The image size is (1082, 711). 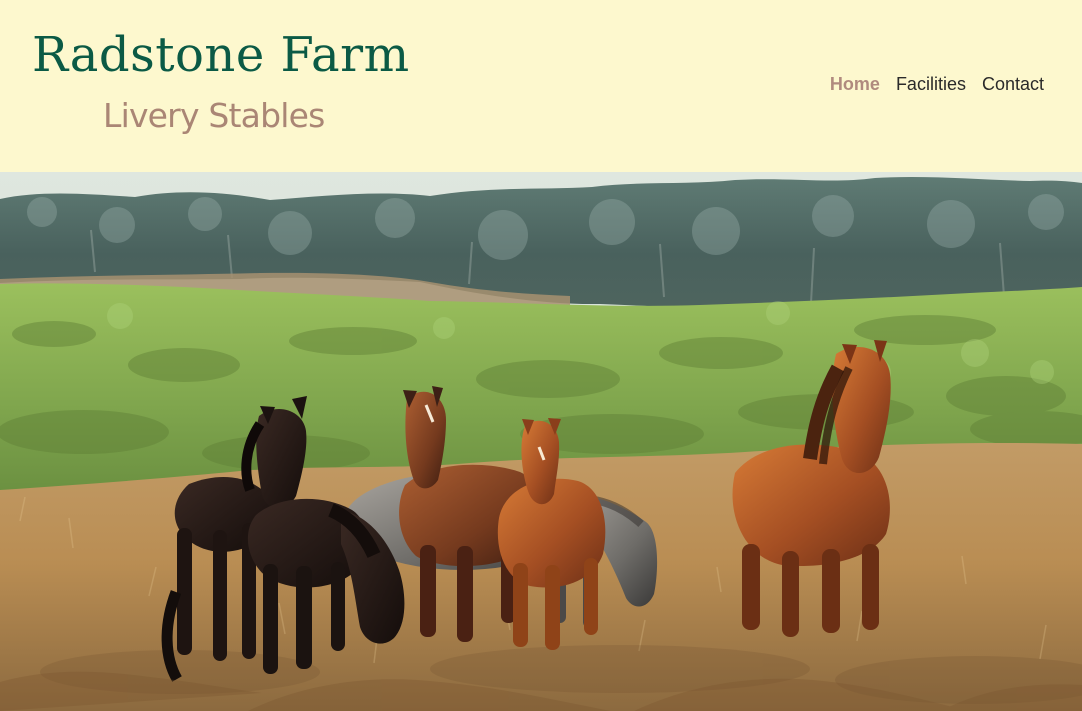 What do you see at coordinates (1013, 84) in the screenshot?
I see `nav-contact-link: Contact` at bounding box center [1013, 84].